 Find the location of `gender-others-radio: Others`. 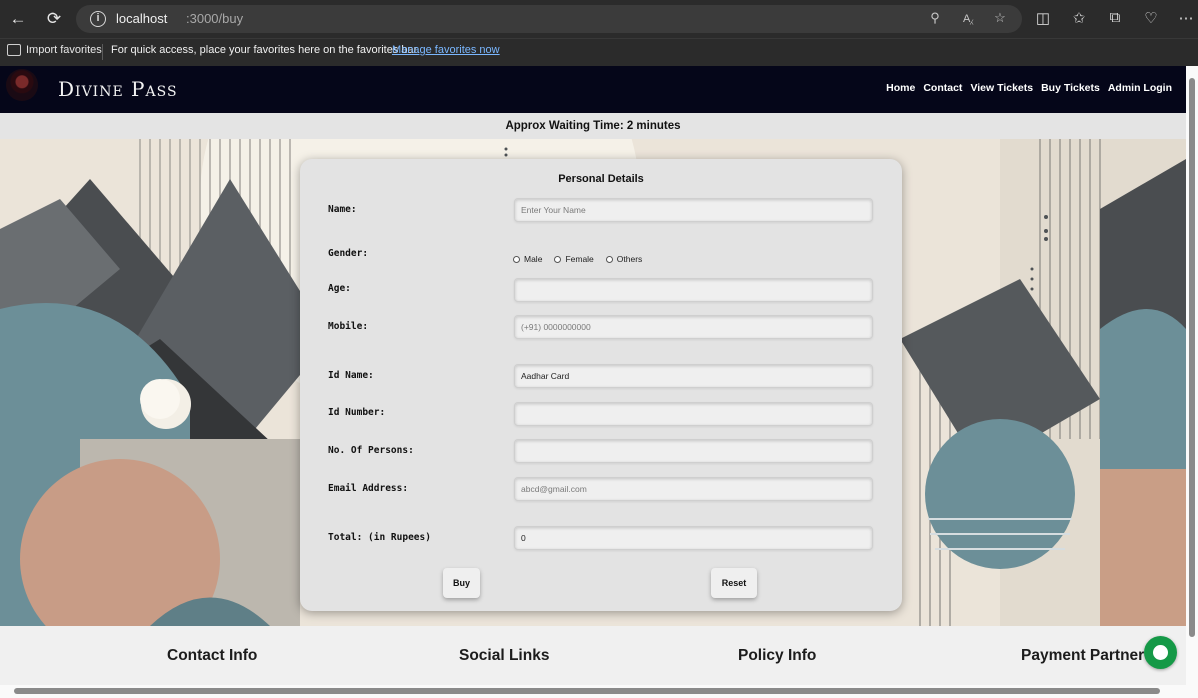

gender-others-radio: Others is located at coordinates (624, 259).